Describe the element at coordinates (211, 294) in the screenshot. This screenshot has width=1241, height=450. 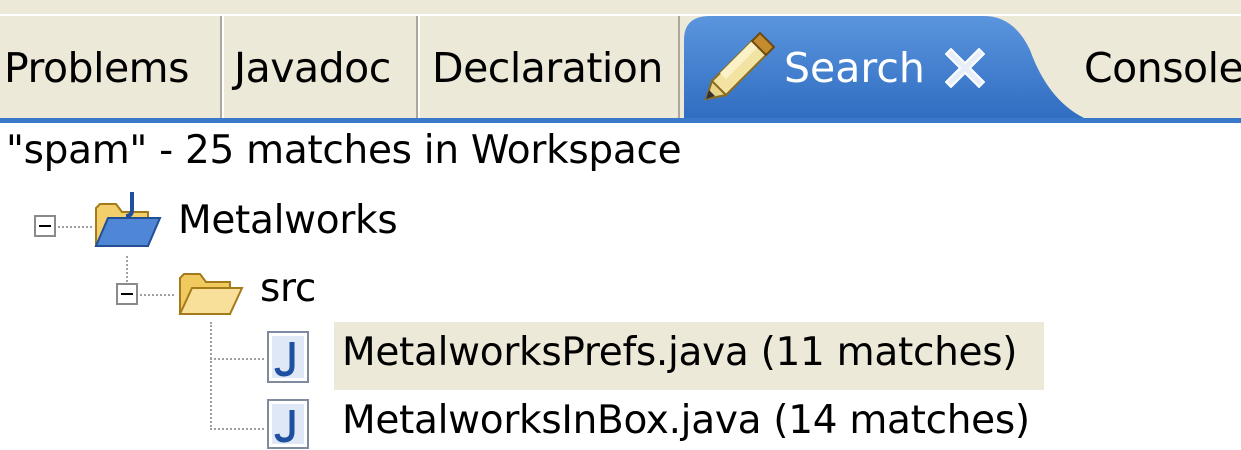
I see `open-folder-icon` at that location.